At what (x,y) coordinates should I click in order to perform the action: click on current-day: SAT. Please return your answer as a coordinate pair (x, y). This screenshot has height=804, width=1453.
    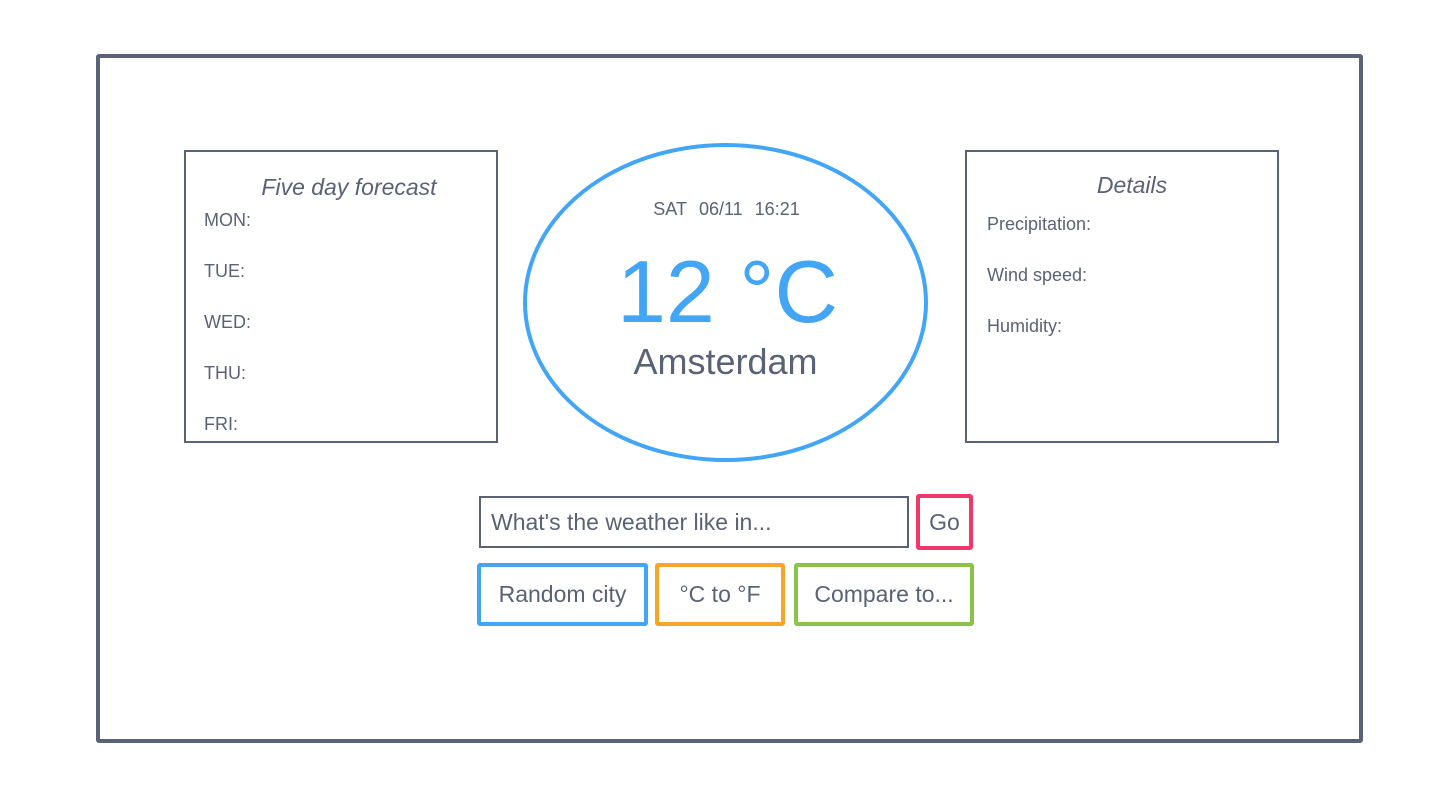
    Looking at the image, I should click on (670, 209).